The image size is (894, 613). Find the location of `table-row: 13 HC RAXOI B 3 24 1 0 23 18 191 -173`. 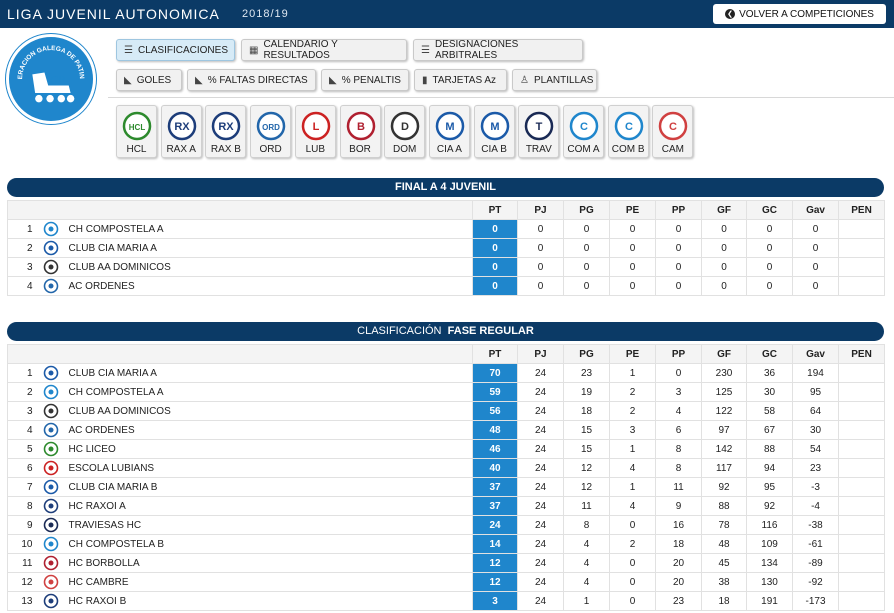

table-row: 13 HC RAXOI B 3 24 1 0 23 18 191 -173 is located at coordinates (446, 601).